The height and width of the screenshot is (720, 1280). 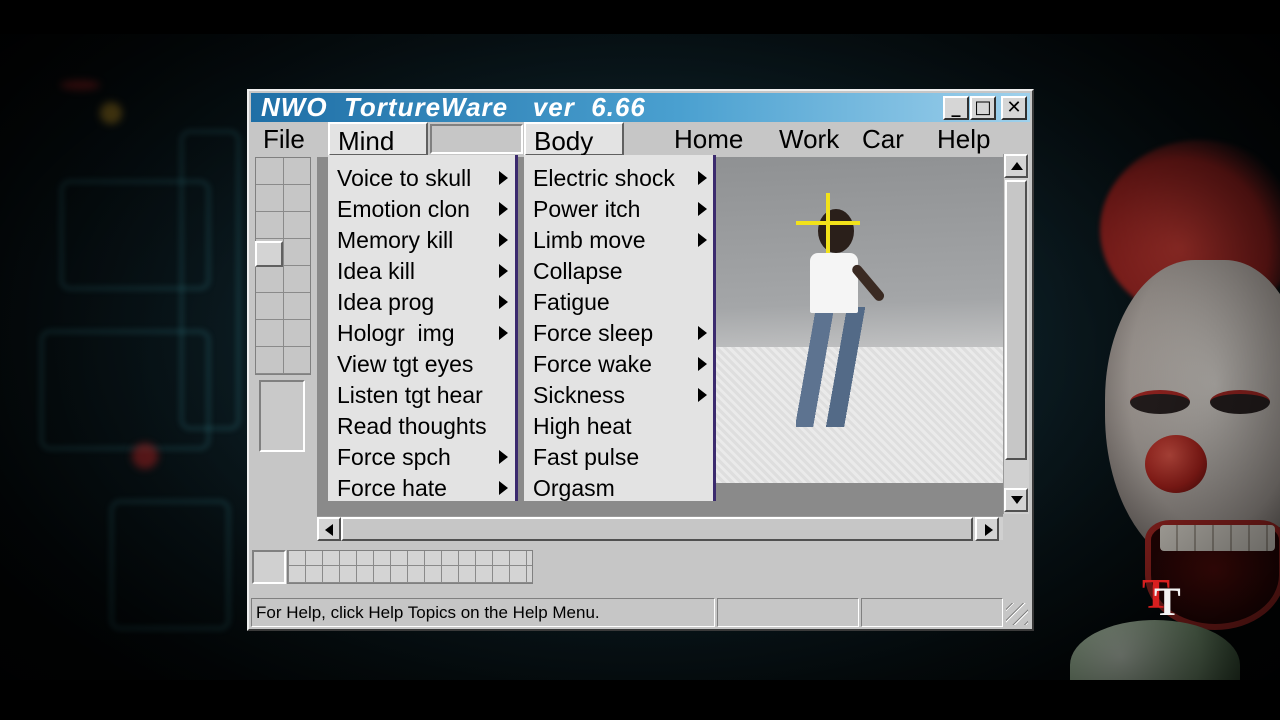 What do you see at coordinates (269, 254) in the screenshot?
I see `tool-selected` at bounding box center [269, 254].